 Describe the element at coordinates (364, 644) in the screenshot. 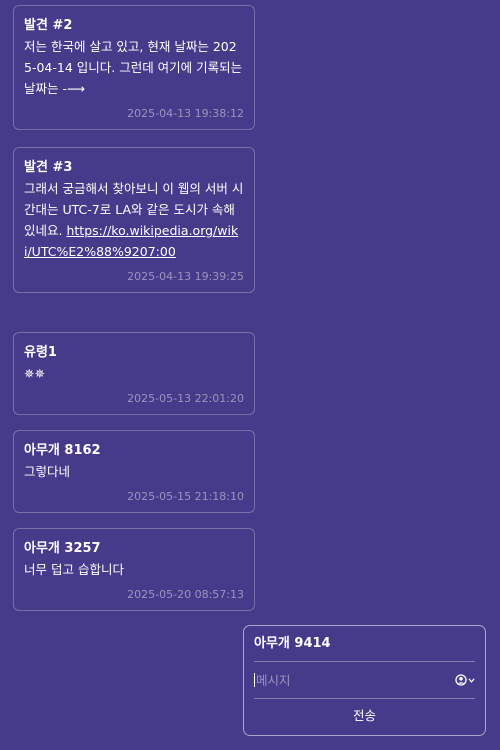

I see `composer-author-name: 아무개 9414` at that location.